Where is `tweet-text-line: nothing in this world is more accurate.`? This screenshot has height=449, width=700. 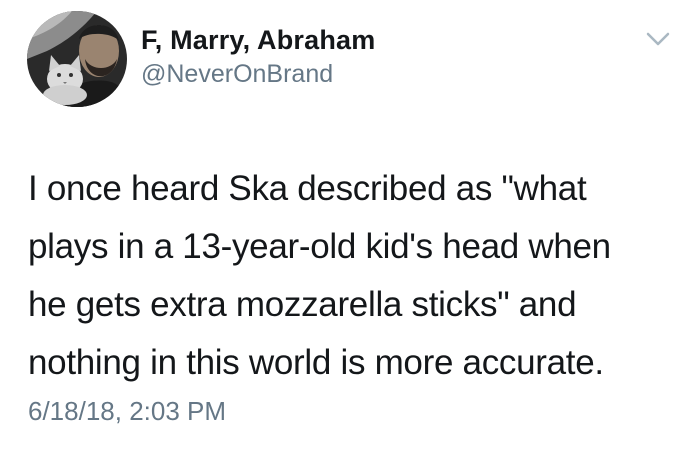 tweet-text-line: nothing in this world is more accurate. is located at coordinates (316, 362).